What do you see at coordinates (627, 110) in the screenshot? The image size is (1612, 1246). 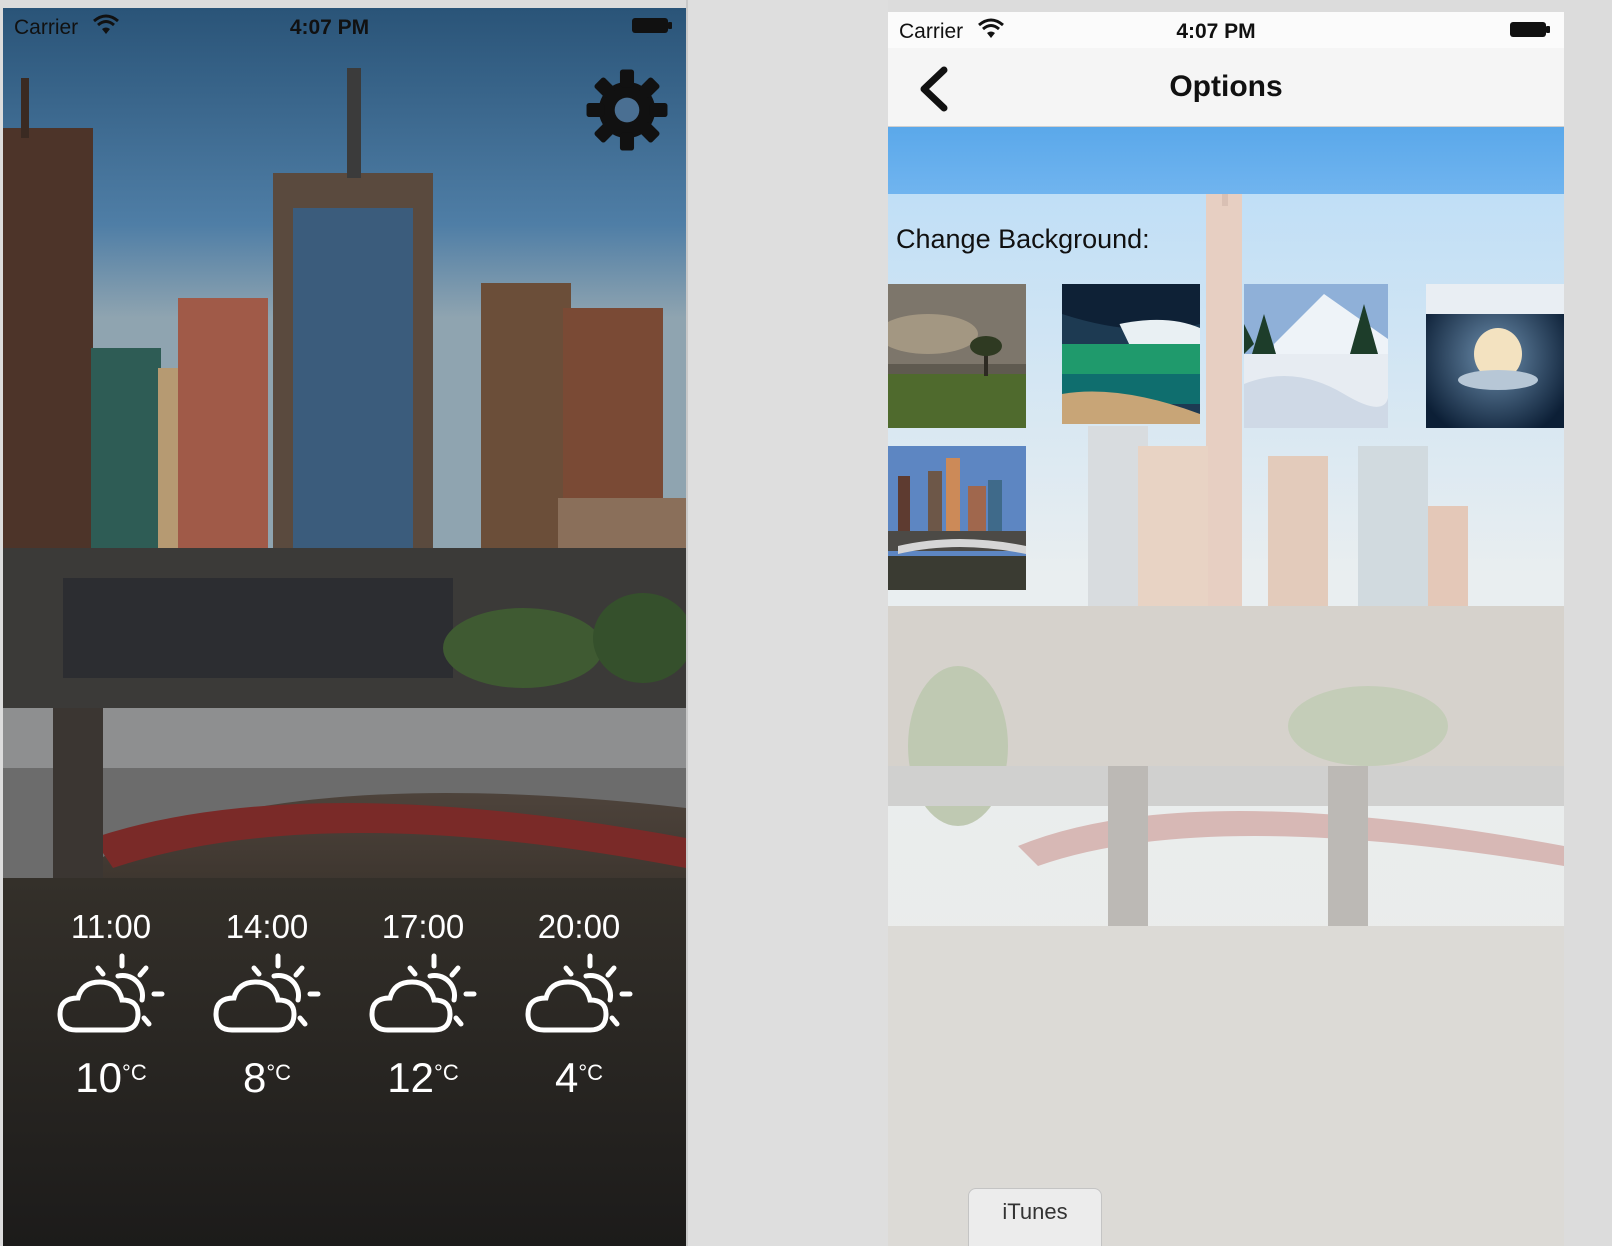 I see `gear-icon` at bounding box center [627, 110].